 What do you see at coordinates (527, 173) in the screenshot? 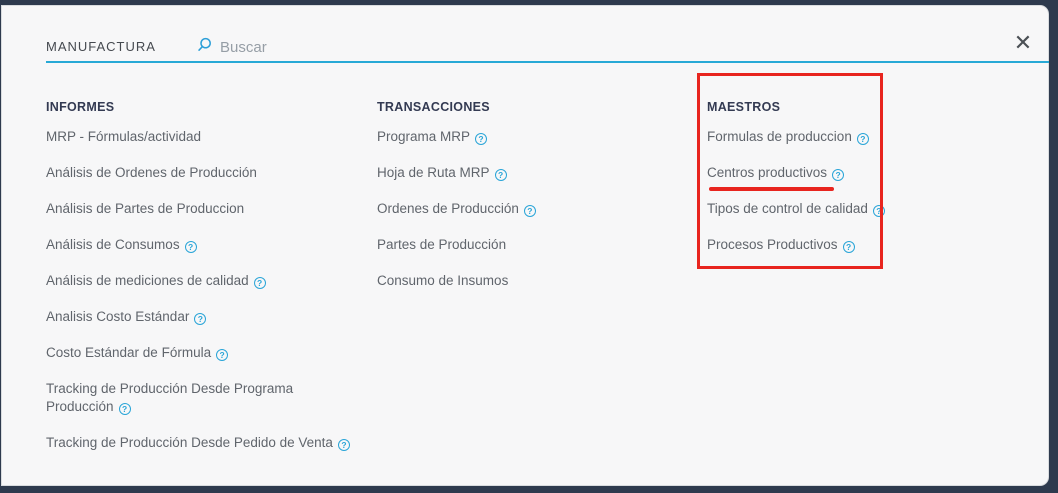
I see `menu-item: Hoja de Ruta MRP?` at bounding box center [527, 173].